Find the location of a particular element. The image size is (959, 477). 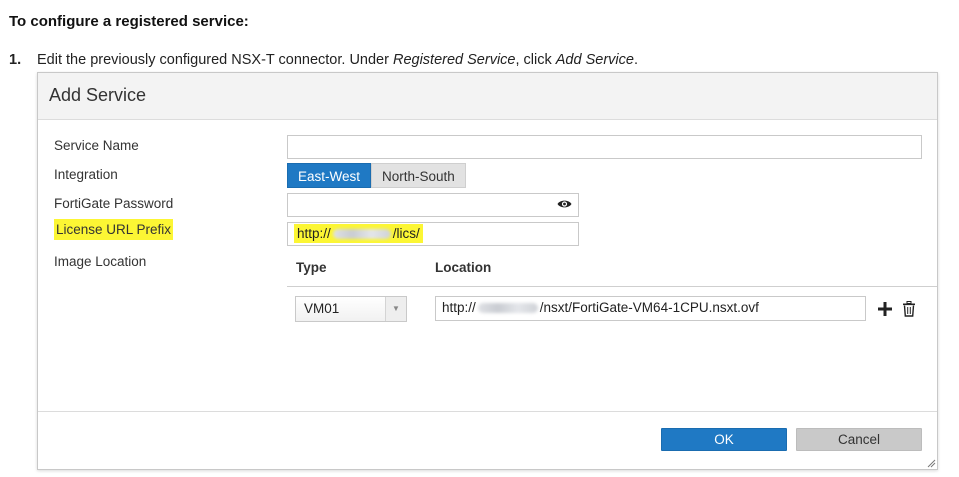

cancel-button: Cancel is located at coordinates (859, 439).